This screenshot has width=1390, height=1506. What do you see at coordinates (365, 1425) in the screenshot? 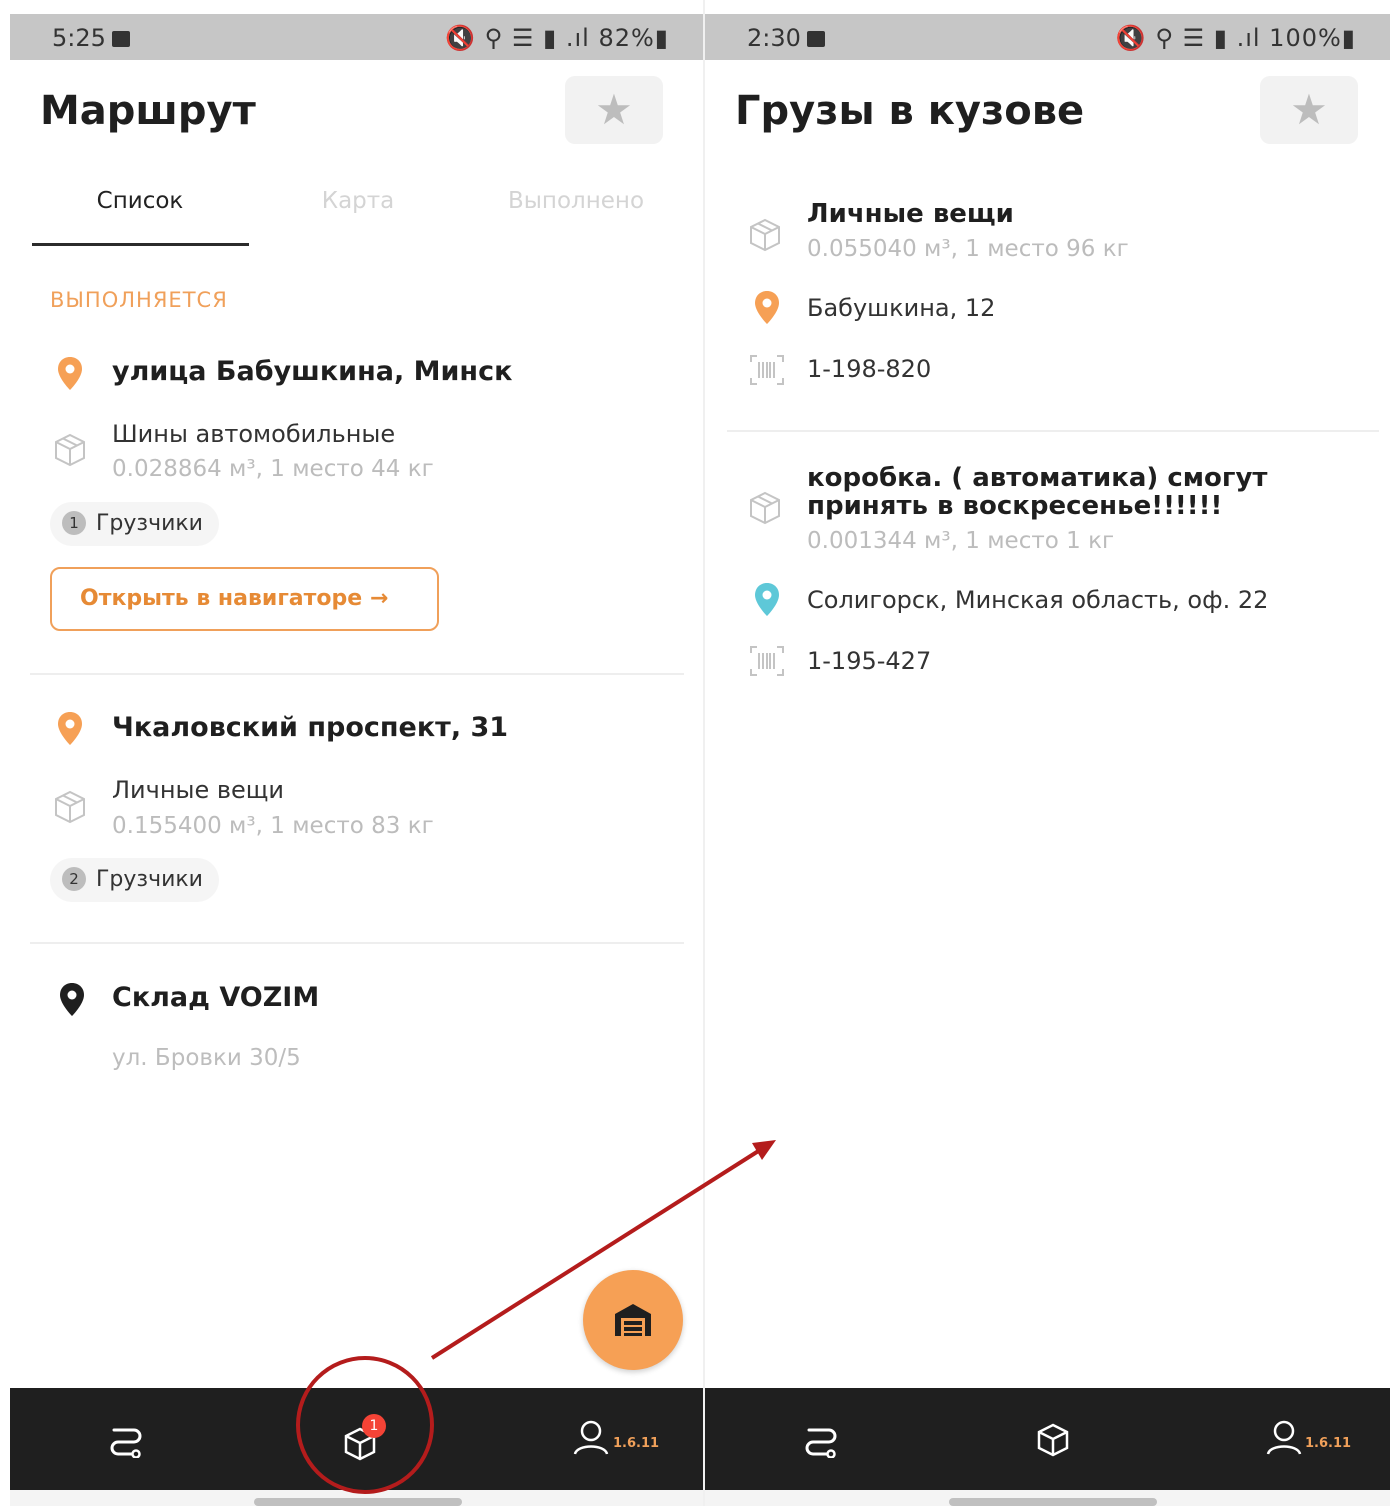
I see `annotation-circle` at bounding box center [365, 1425].